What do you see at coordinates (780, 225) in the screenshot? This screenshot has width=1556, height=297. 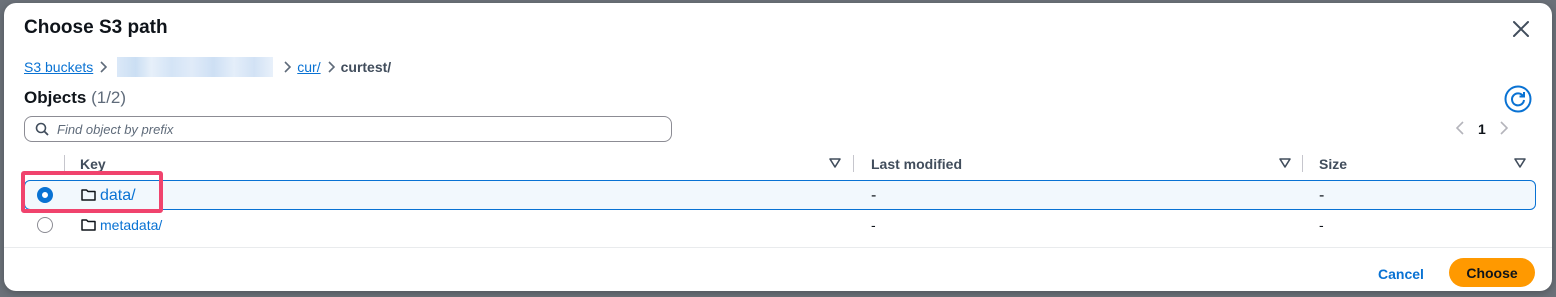 I see `table-row: metadata/ - -` at bounding box center [780, 225].